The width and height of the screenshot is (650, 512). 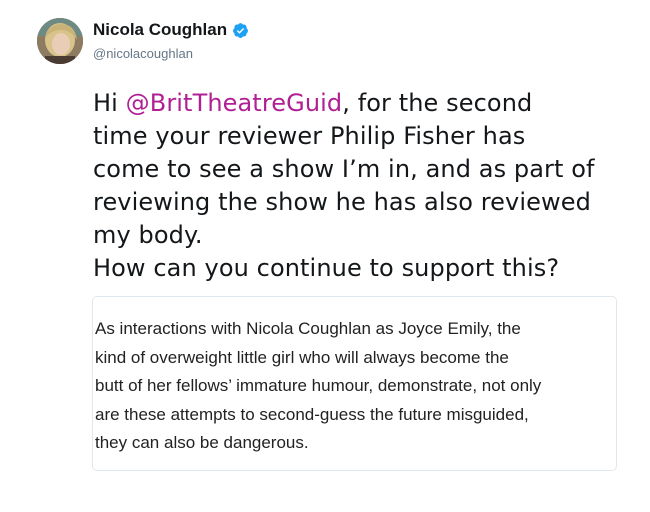 I want to click on attached-image-line: they can also be dangerous., so click(x=202, y=442).